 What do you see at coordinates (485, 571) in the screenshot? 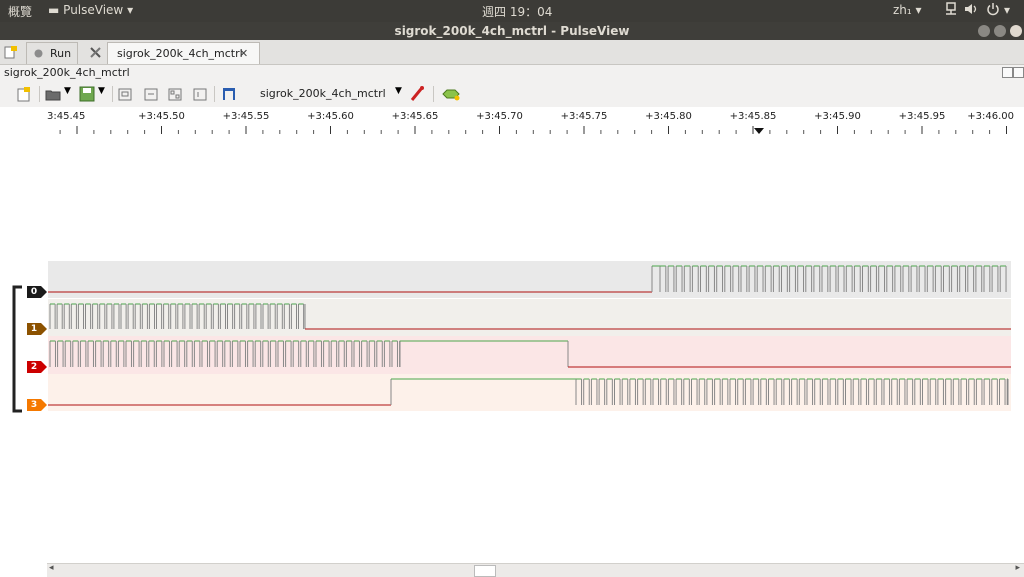
I see `scrollbar-thumb` at bounding box center [485, 571].